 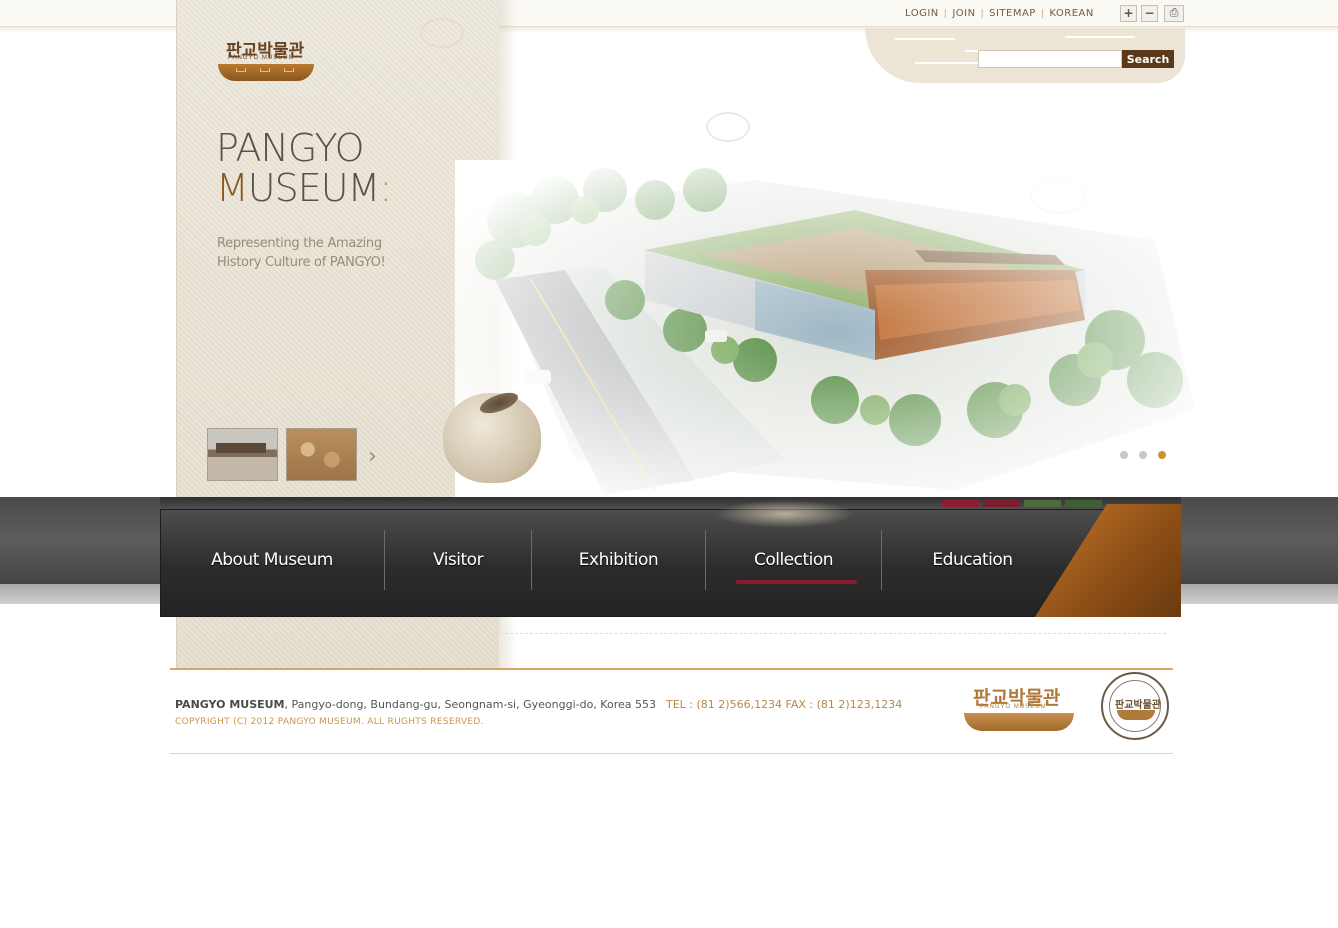 What do you see at coordinates (671, 753) in the screenshot?
I see `footer-bottom-line` at bounding box center [671, 753].